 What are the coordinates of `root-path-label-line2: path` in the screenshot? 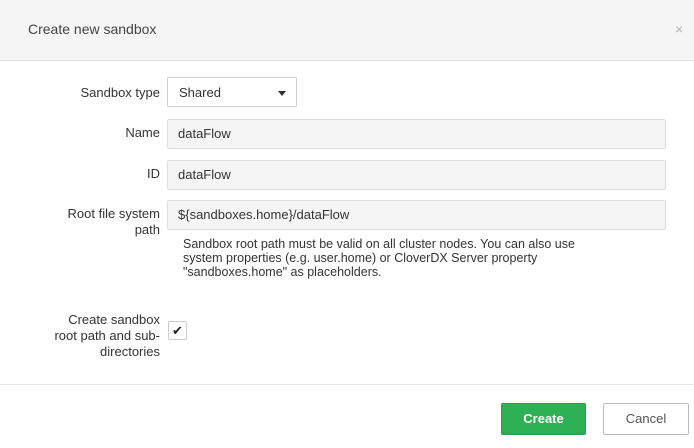 It's located at (147, 229).